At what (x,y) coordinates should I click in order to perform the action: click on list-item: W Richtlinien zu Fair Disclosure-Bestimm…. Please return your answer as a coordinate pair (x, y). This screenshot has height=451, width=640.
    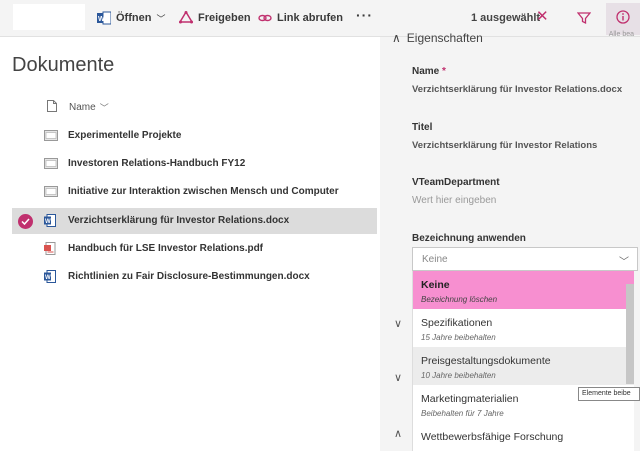
    Looking at the image, I should click on (194, 277).